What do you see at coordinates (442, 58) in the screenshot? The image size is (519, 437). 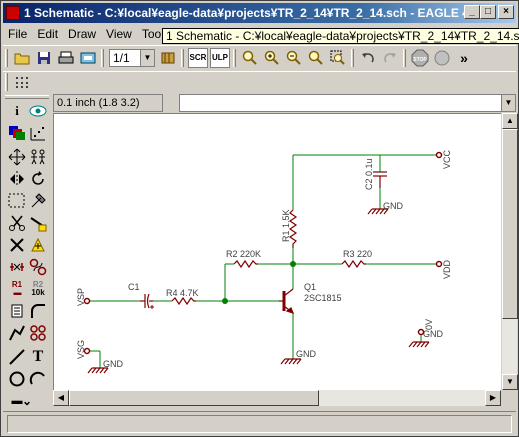 I see `go-icon` at bounding box center [442, 58].